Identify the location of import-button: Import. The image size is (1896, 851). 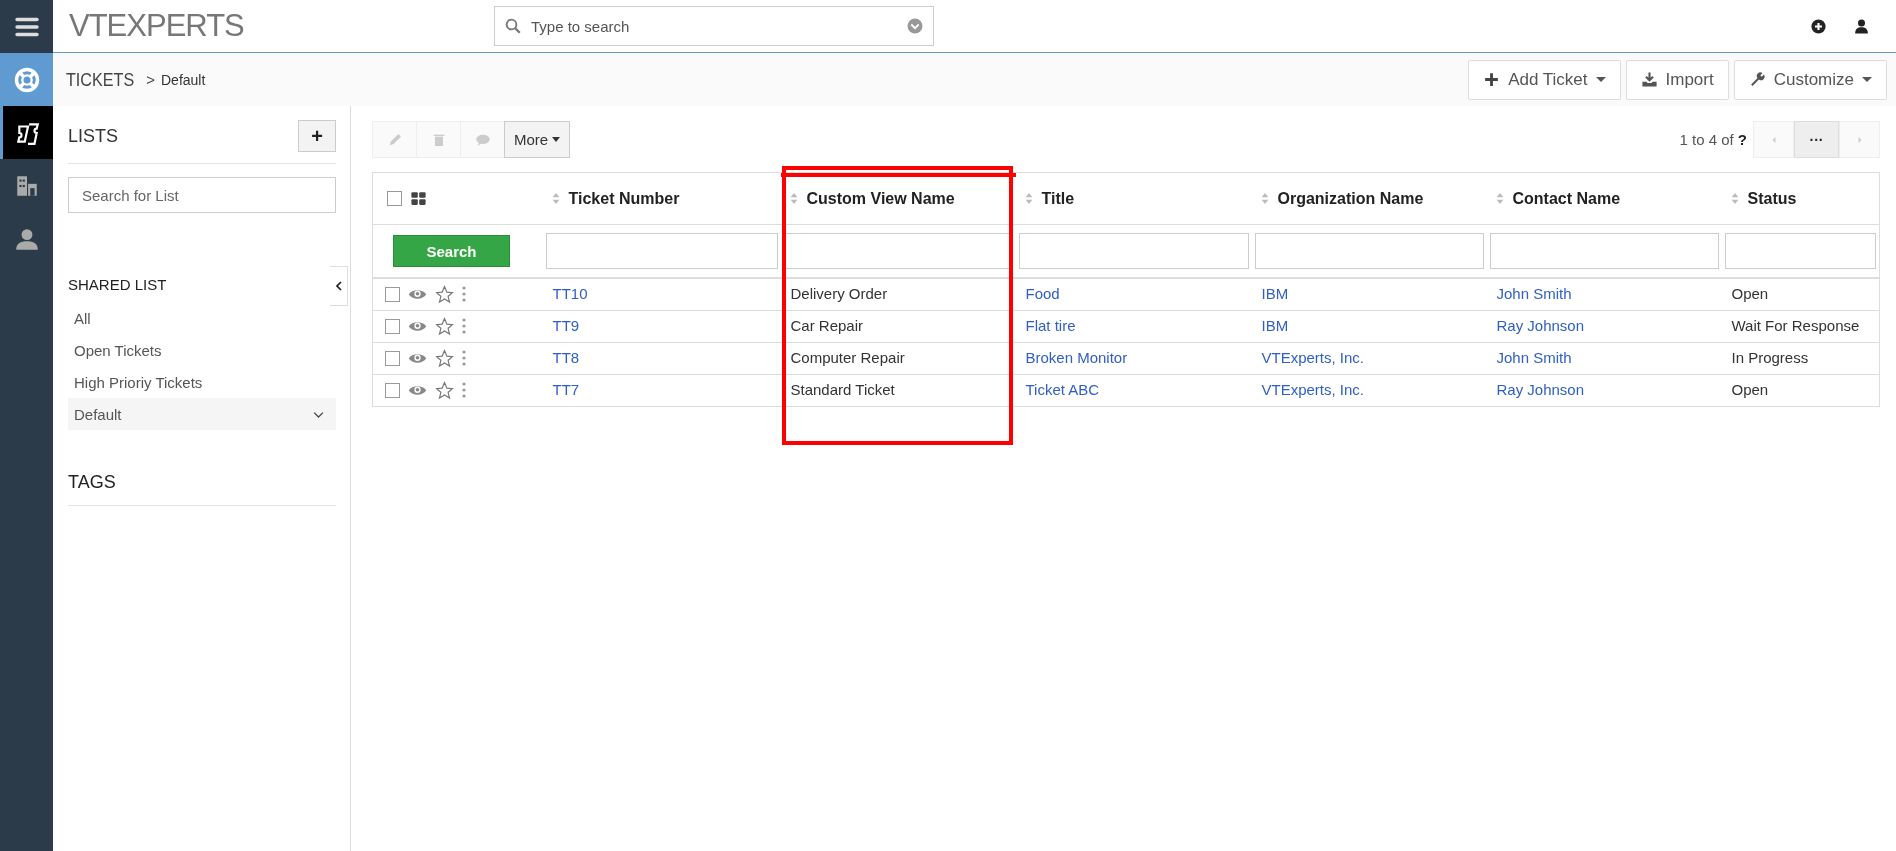
(1677, 79).